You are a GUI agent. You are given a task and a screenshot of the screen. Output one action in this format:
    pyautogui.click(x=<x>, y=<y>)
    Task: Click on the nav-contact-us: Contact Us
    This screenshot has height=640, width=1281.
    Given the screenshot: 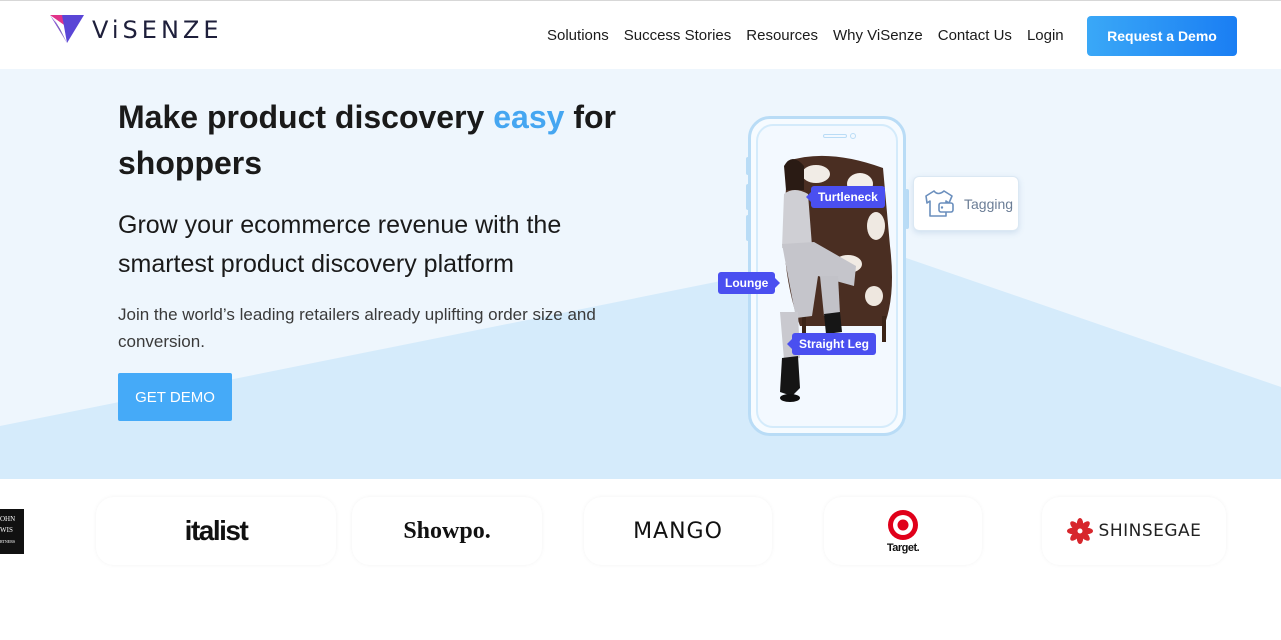 What is the action you would take?
    pyautogui.click(x=975, y=35)
    